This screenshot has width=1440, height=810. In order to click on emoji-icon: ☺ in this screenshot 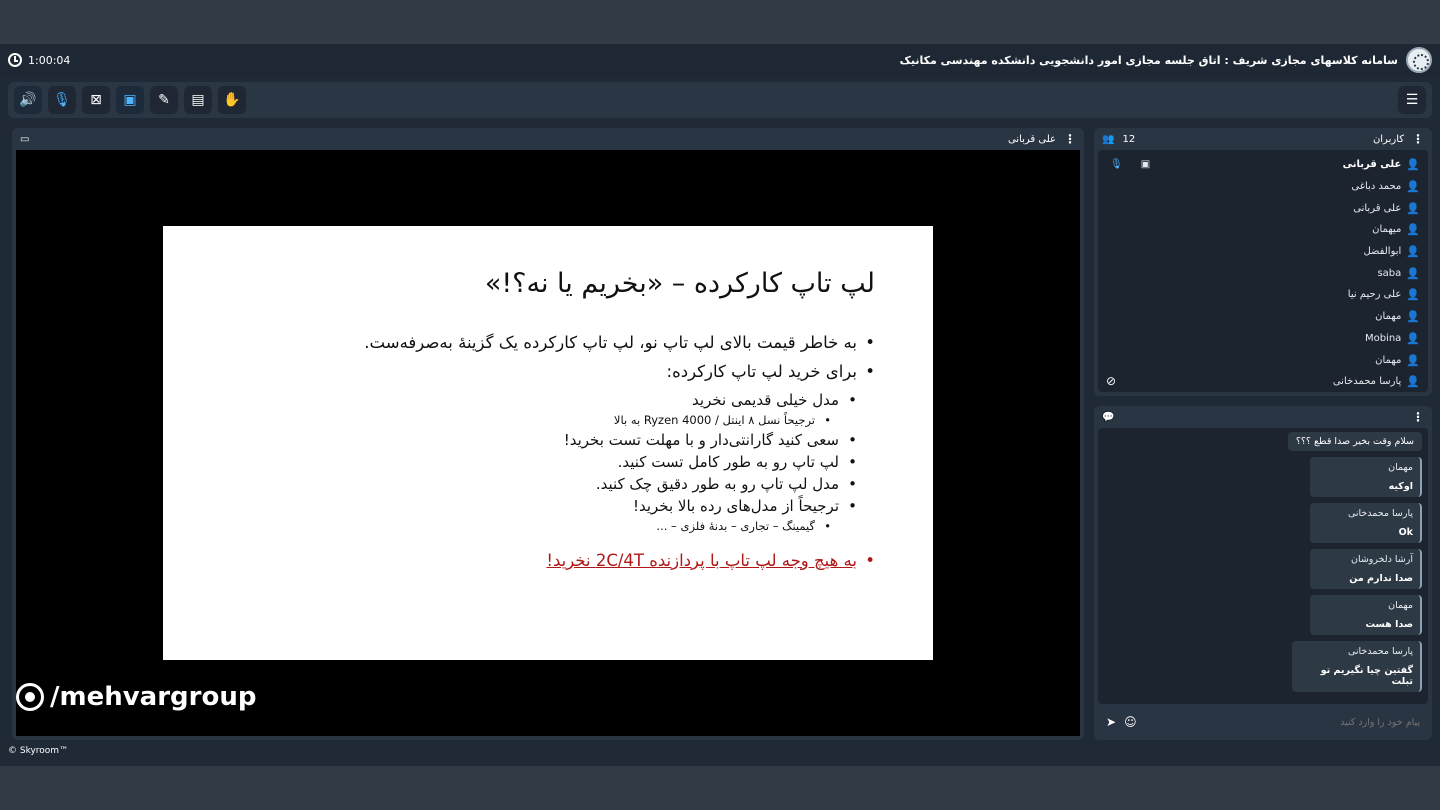, I will do `click(1130, 722)`.